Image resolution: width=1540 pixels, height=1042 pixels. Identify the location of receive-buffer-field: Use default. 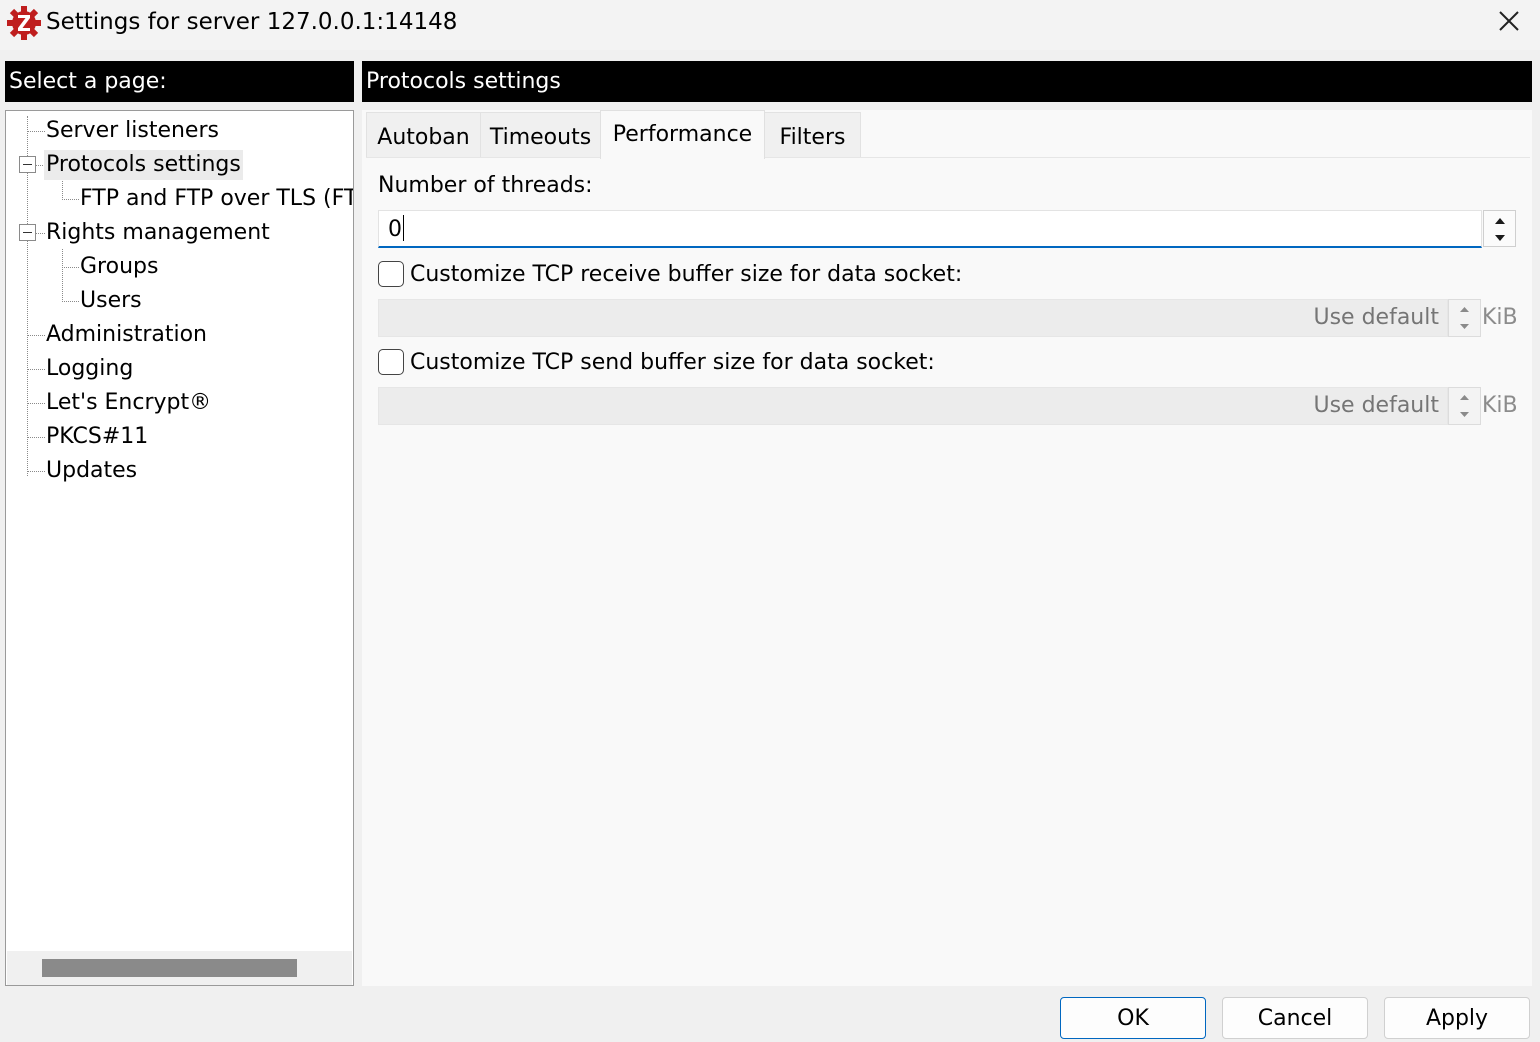
(913, 318).